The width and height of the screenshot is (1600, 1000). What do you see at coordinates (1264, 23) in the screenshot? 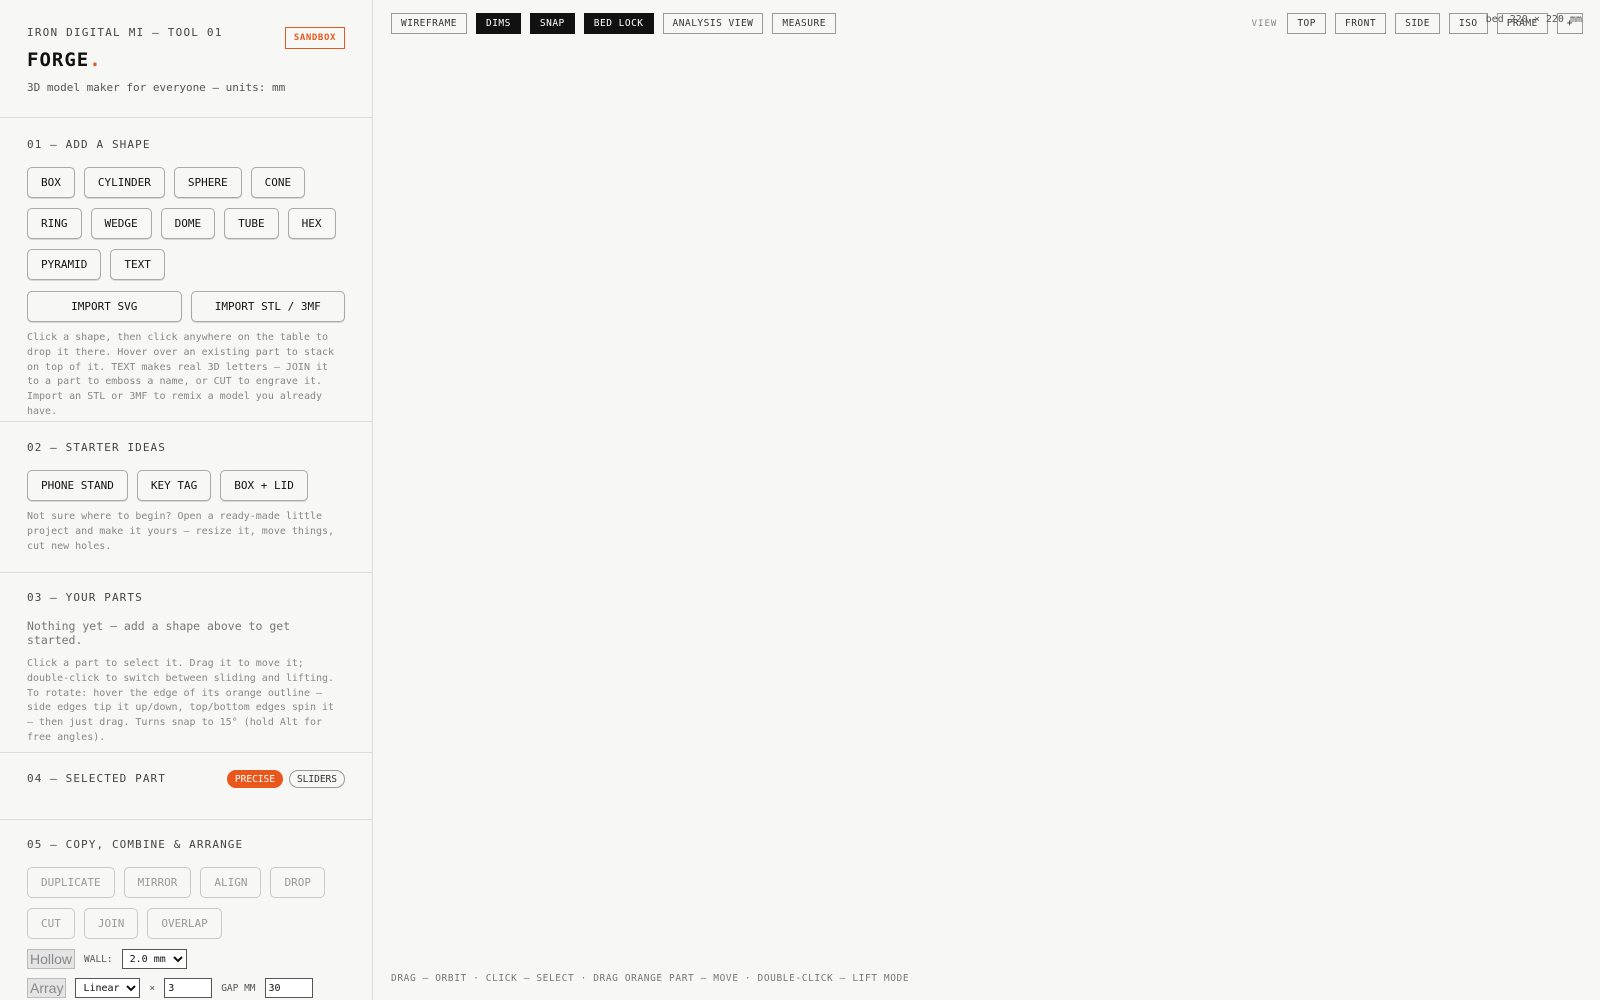
I see `view-label: VIEW` at bounding box center [1264, 23].